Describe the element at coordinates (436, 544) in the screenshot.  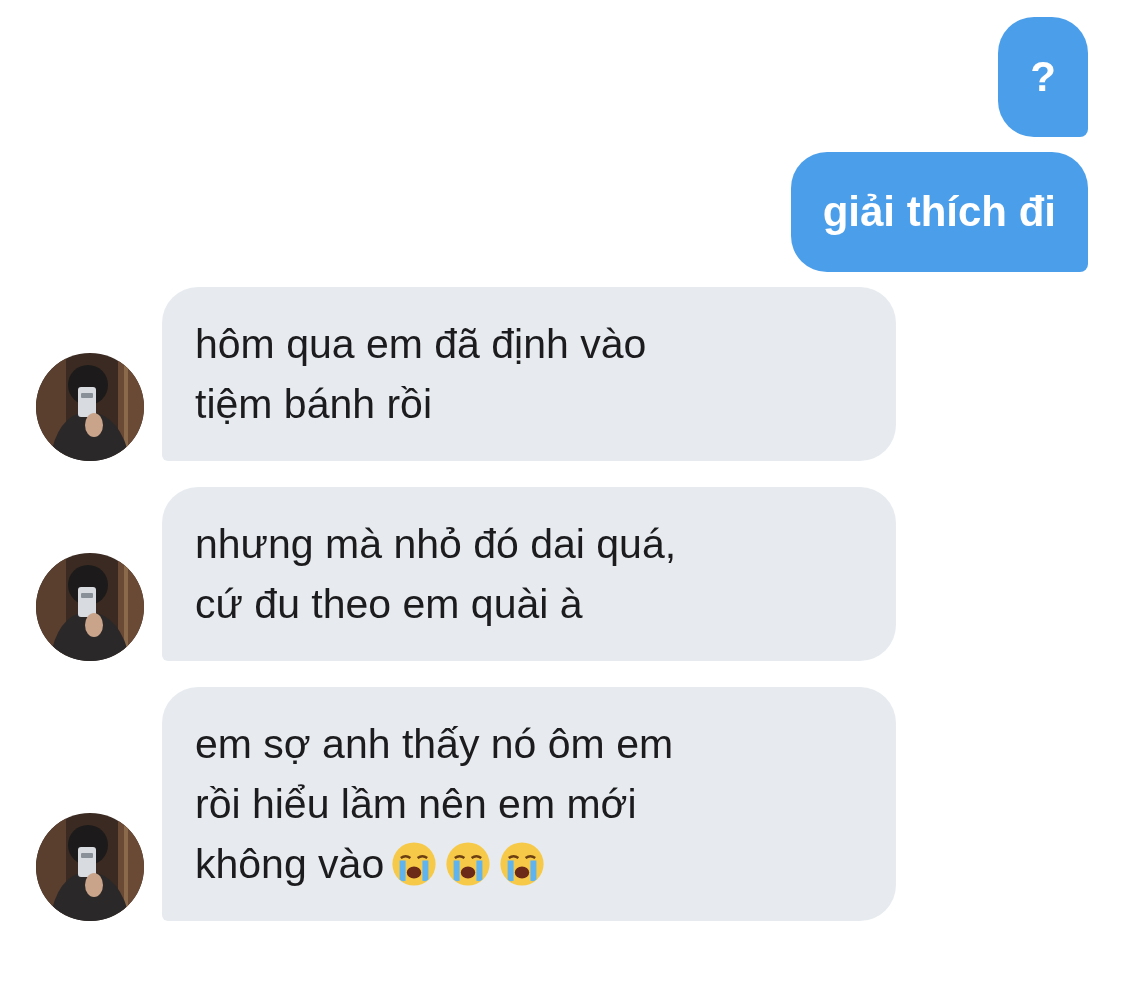
I see `message-text: nhưng mà nhỏ đó dai quá,` at that location.